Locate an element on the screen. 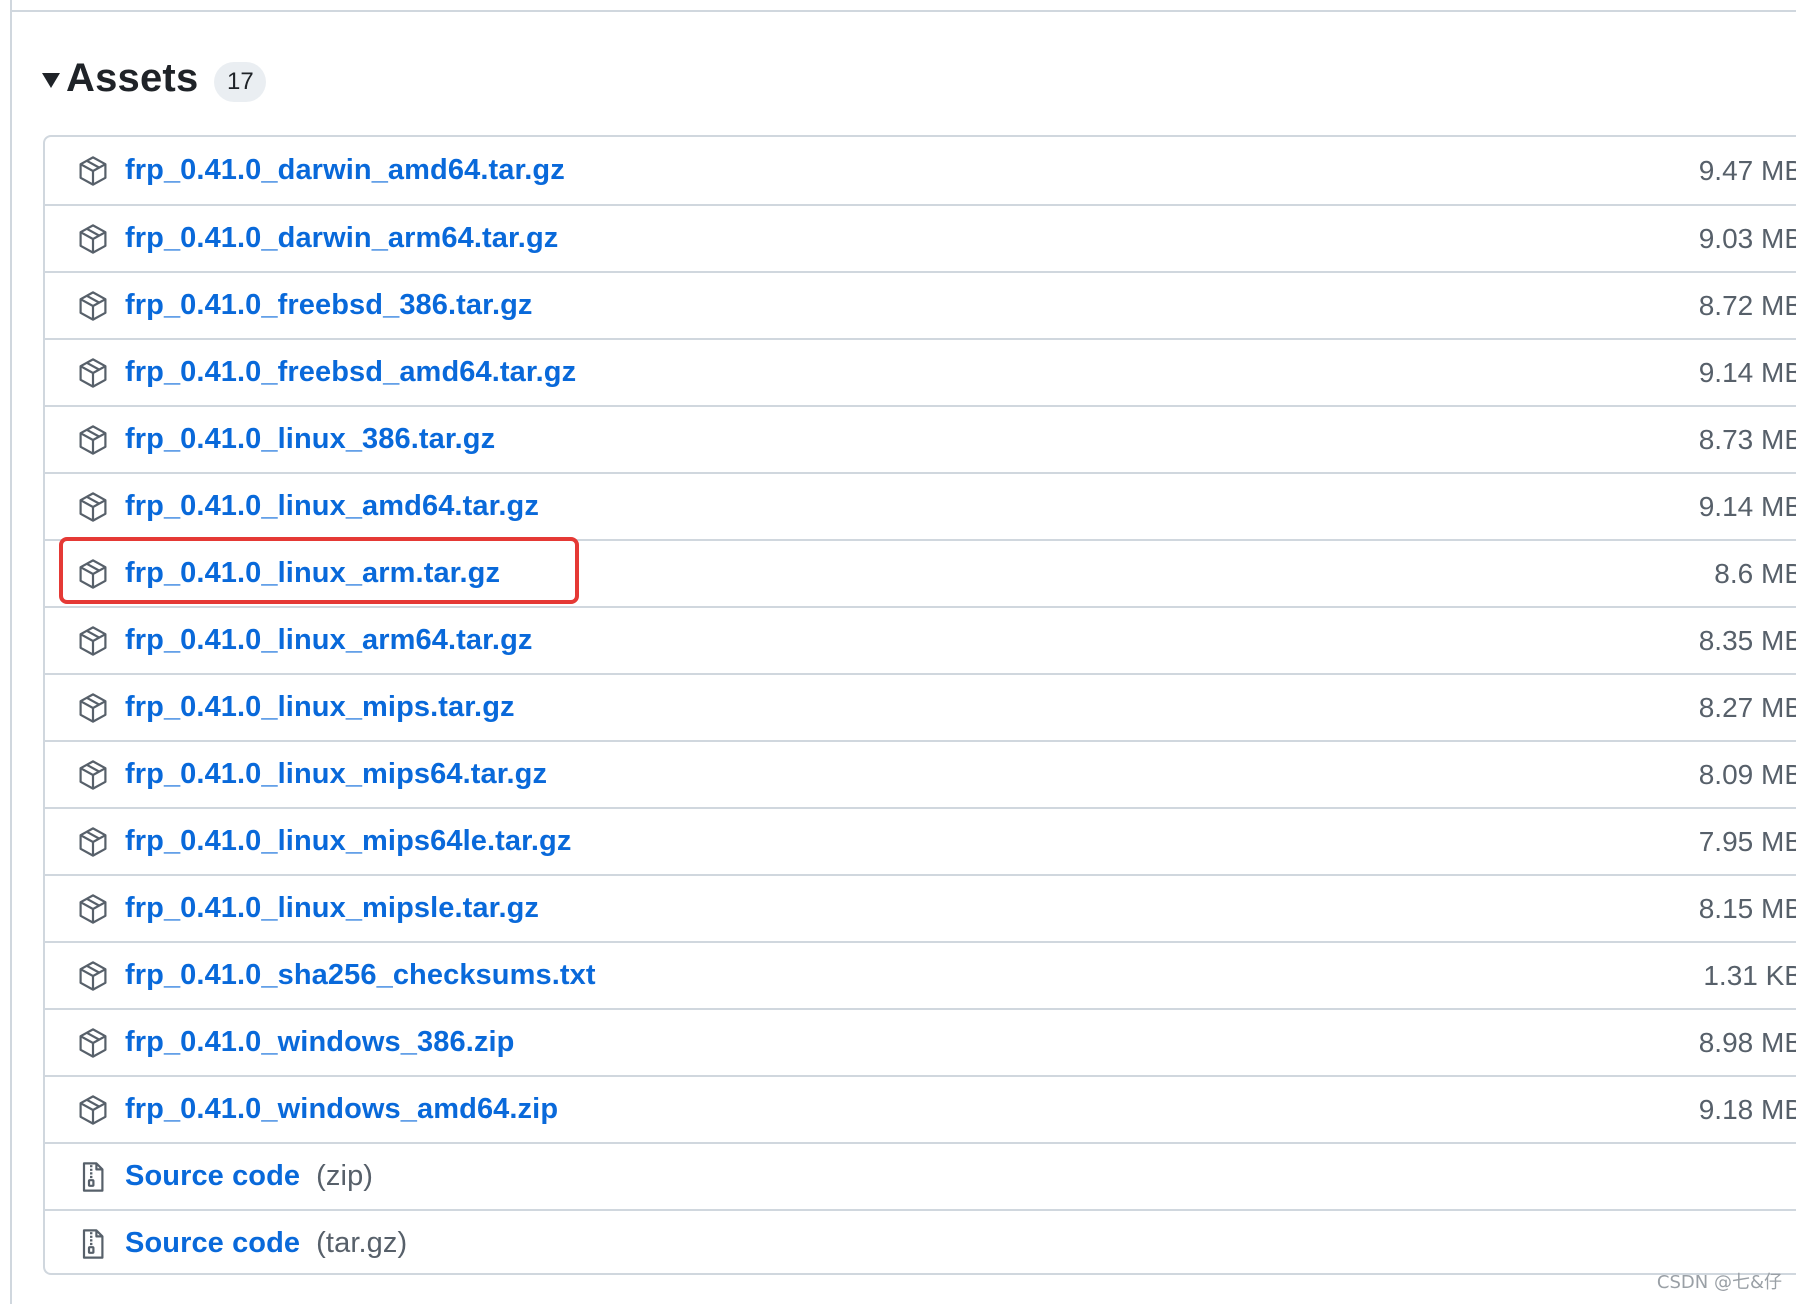 The image size is (1796, 1304). asset-link: frp_0.41.0_darwin_amd64.tar.gz is located at coordinates (345, 170).